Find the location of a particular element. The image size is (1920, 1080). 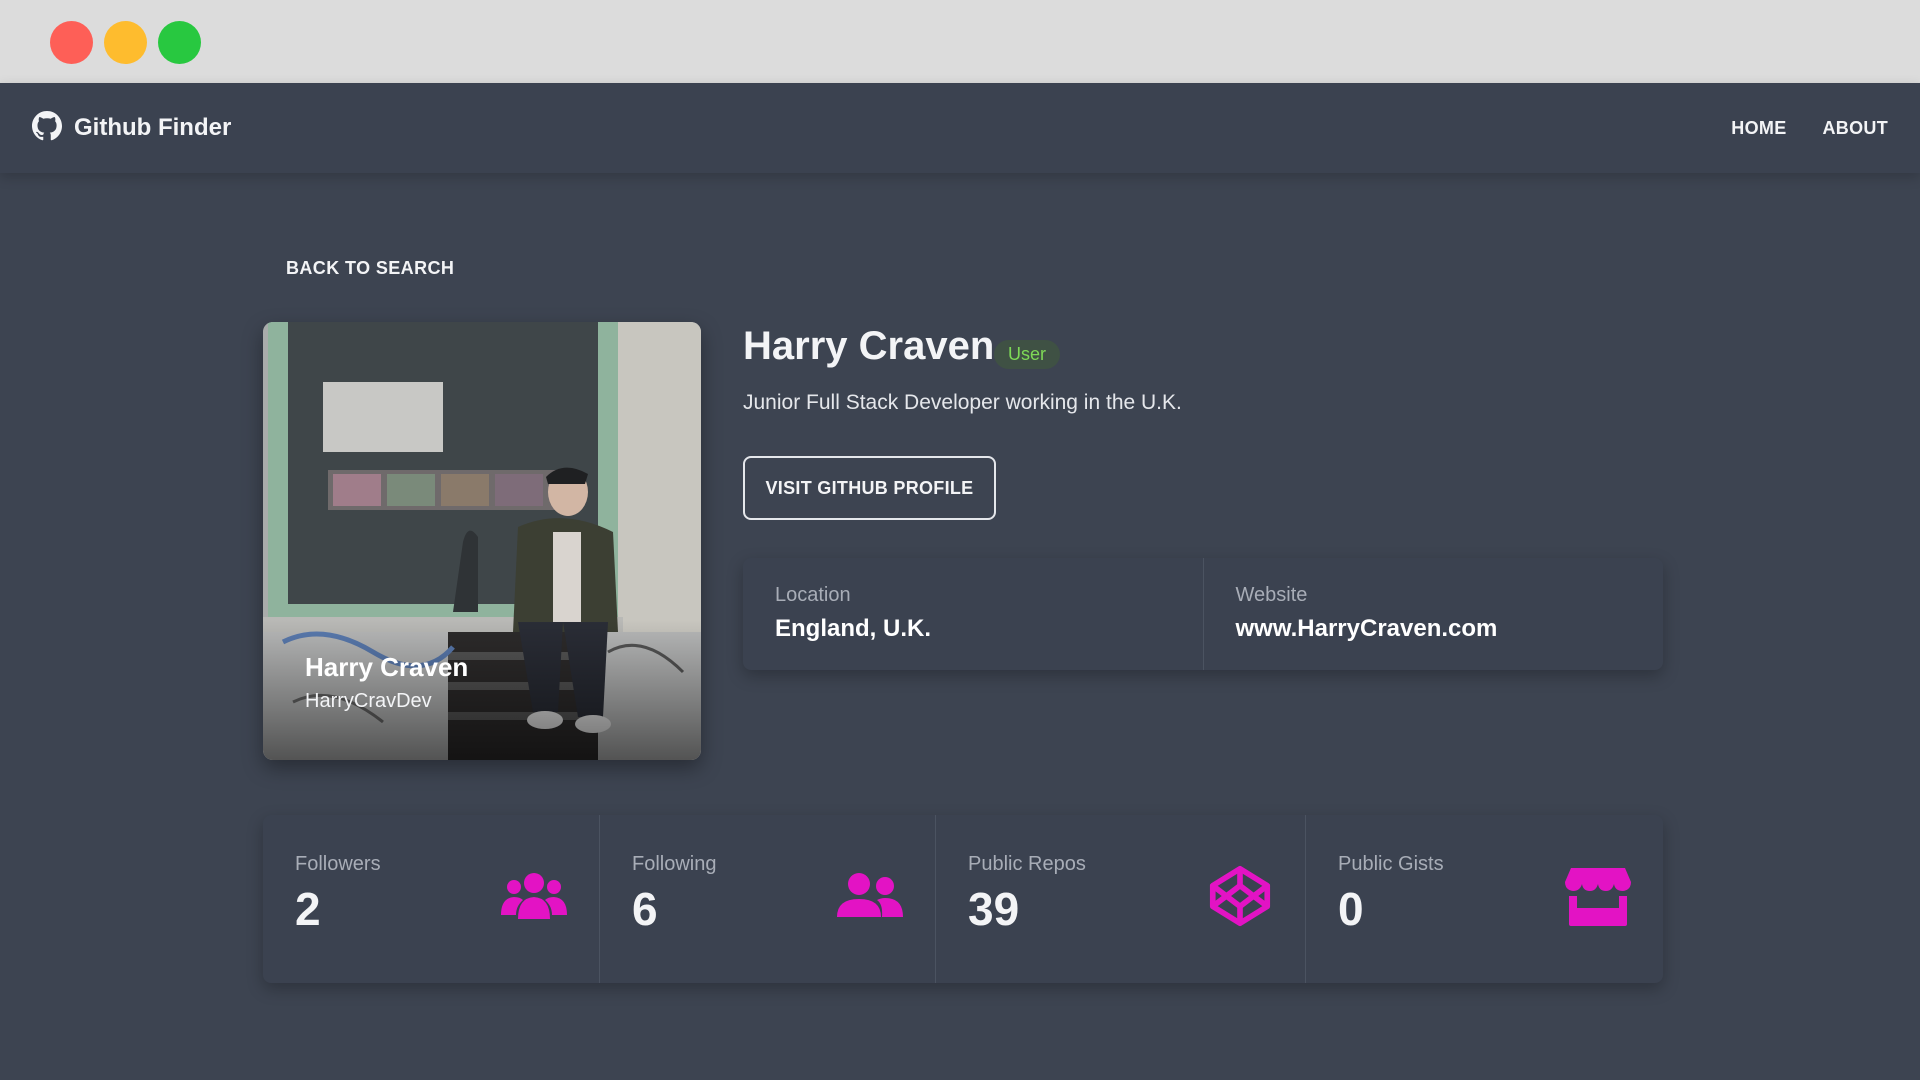

brand-link: Github Finder is located at coordinates (132, 128).